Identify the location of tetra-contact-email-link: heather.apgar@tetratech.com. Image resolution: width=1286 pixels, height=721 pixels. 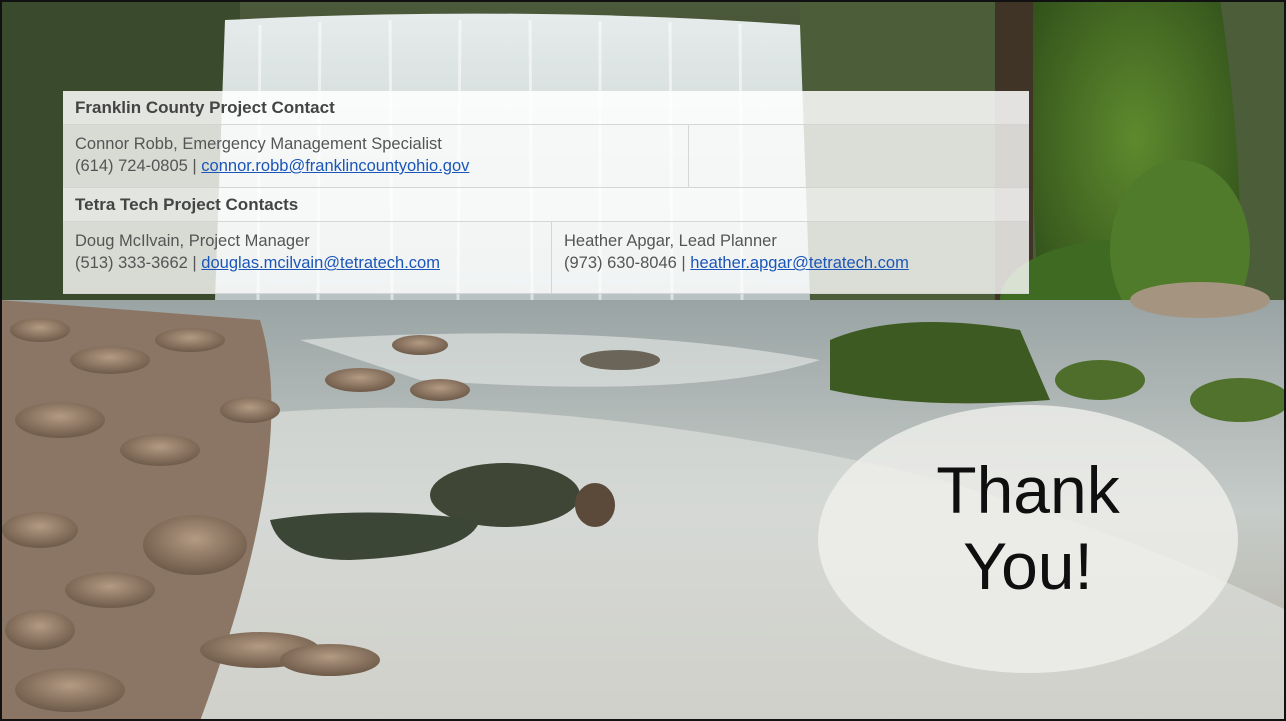
(799, 263).